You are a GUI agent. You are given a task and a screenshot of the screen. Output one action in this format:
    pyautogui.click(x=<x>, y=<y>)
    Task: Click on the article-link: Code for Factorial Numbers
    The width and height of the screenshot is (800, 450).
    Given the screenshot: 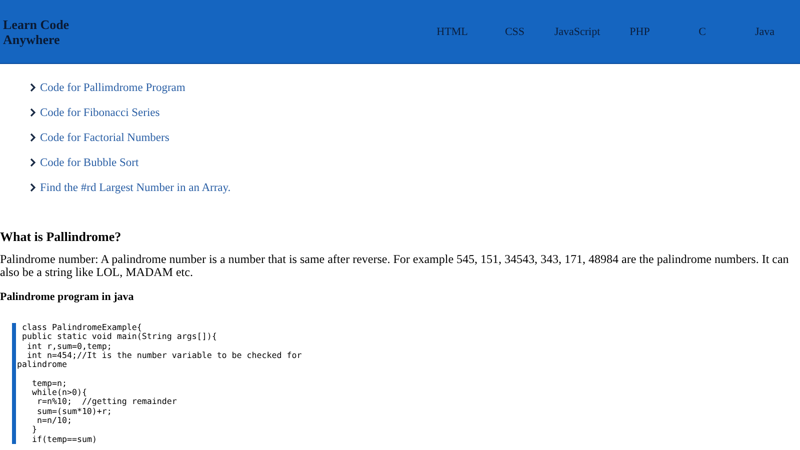 What is the action you would take?
    pyautogui.click(x=105, y=138)
    